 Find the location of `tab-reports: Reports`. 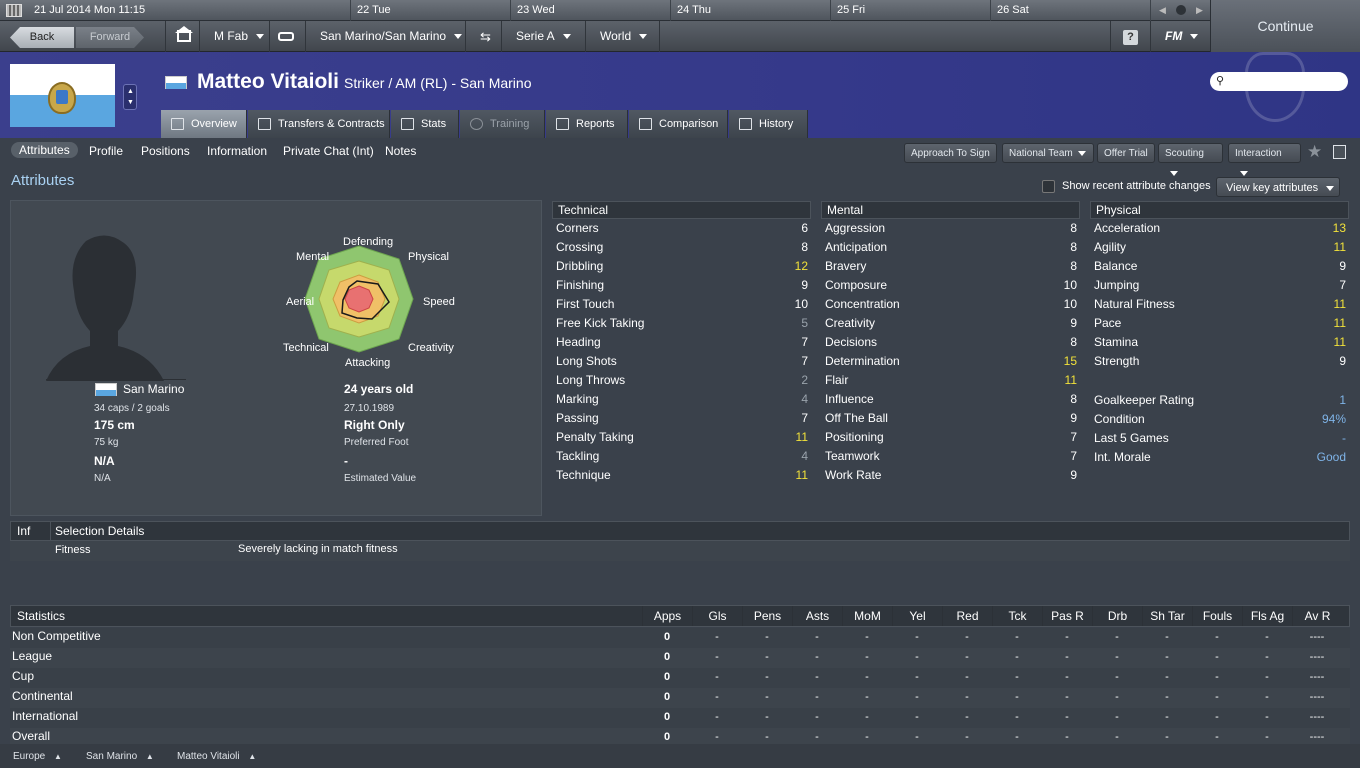

tab-reports: Reports is located at coordinates (587, 124).